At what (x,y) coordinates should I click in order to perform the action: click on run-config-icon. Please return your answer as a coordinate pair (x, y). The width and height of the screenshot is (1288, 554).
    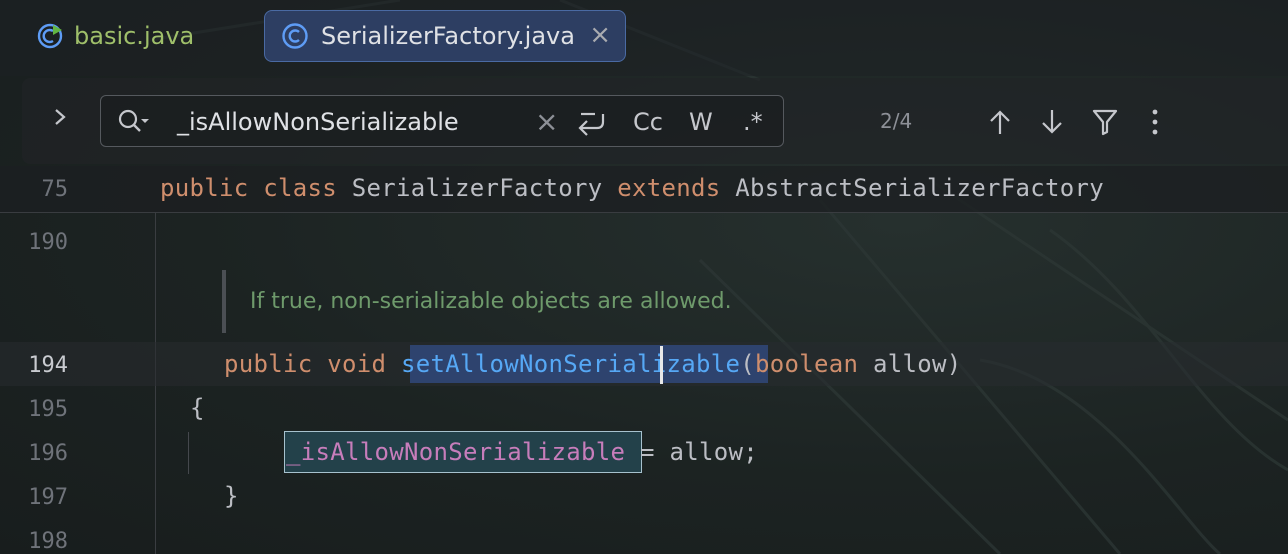
    Looking at the image, I should click on (50, 36).